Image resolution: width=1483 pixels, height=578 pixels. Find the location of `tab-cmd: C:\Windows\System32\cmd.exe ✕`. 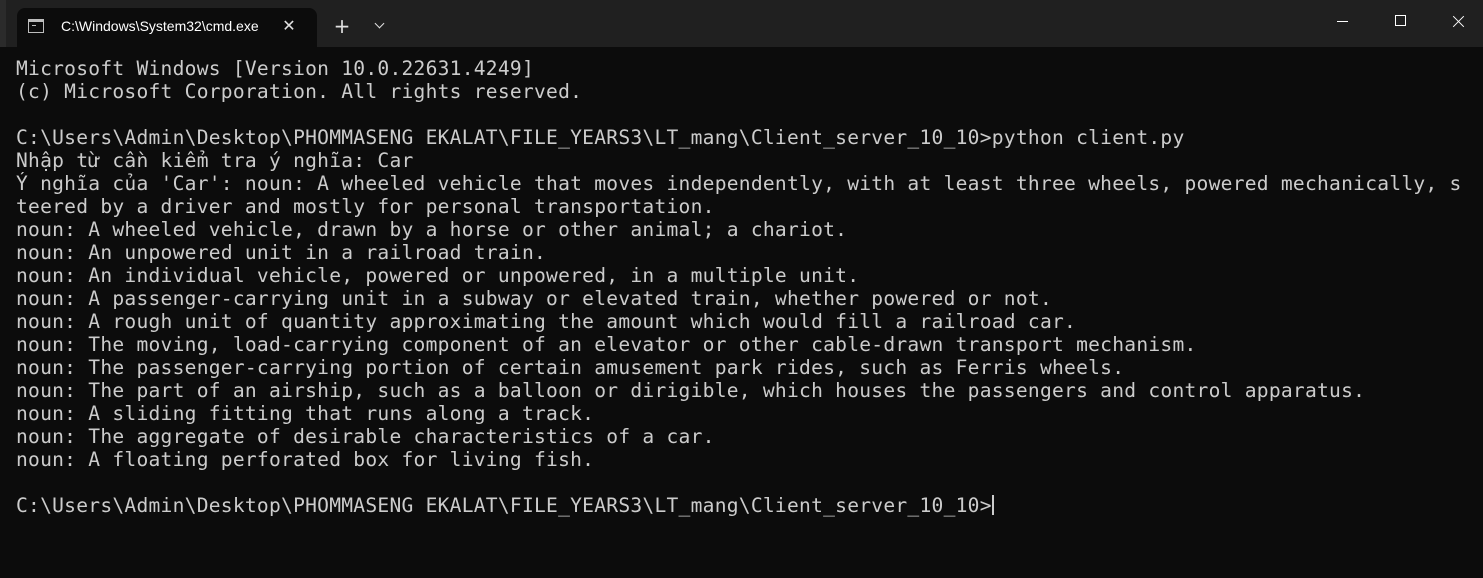

tab-cmd: C:\Windows\System32\cmd.exe ✕ is located at coordinates (167, 27).